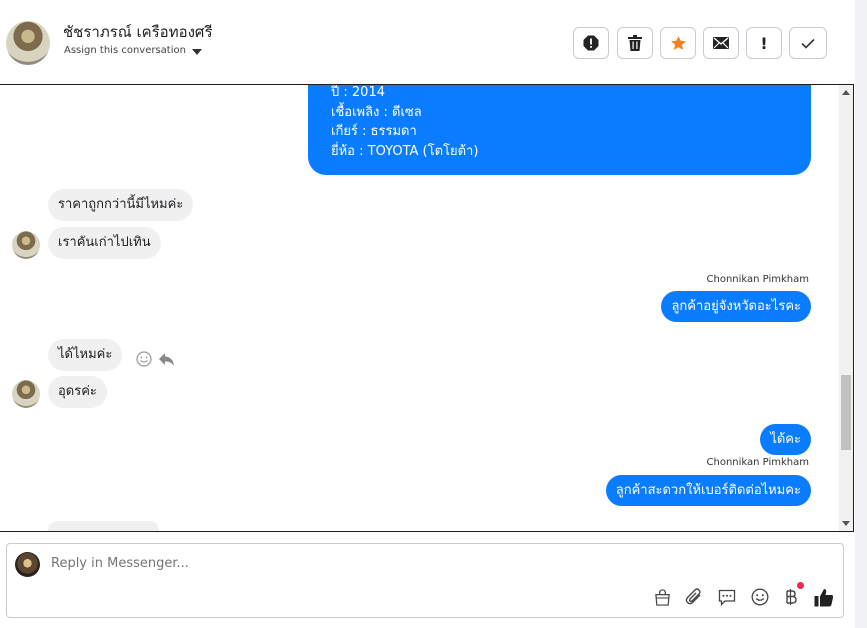 This screenshot has width=867, height=628. I want to click on exclamation-icon: !, so click(764, 43).